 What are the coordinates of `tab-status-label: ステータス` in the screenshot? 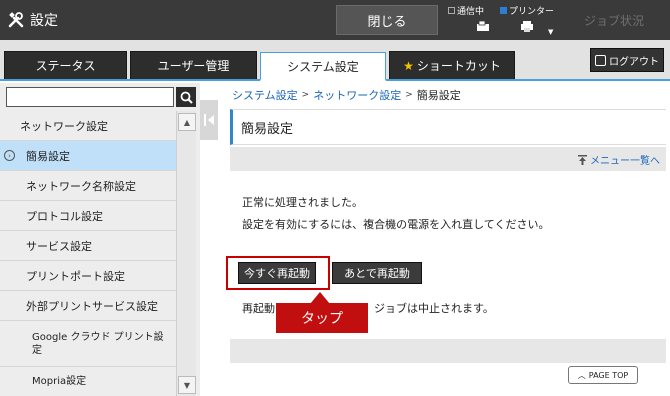 It's located at (65, 66).